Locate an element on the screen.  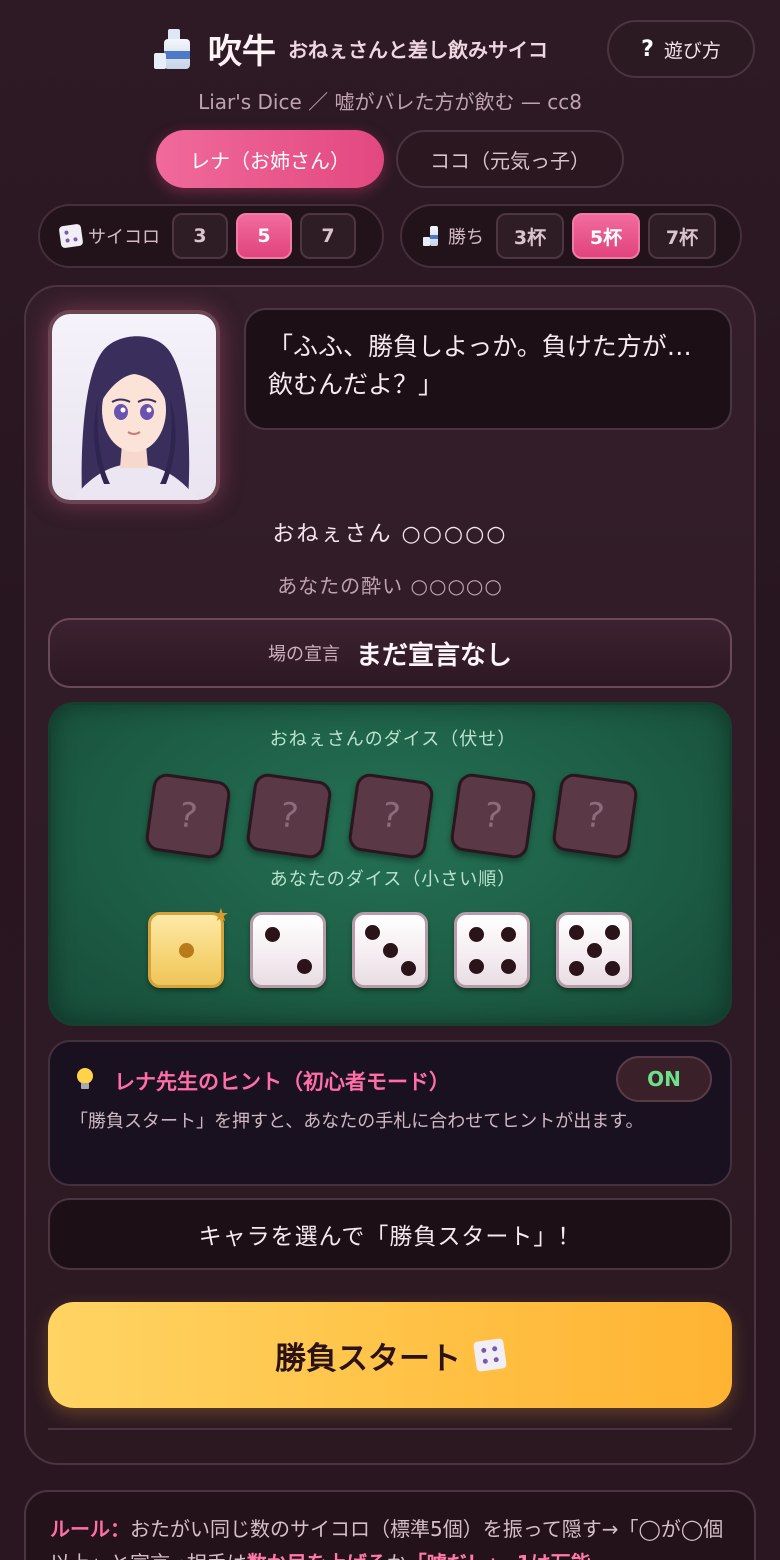
win-option-3: 3杯 is located at coordinates (530, 236).